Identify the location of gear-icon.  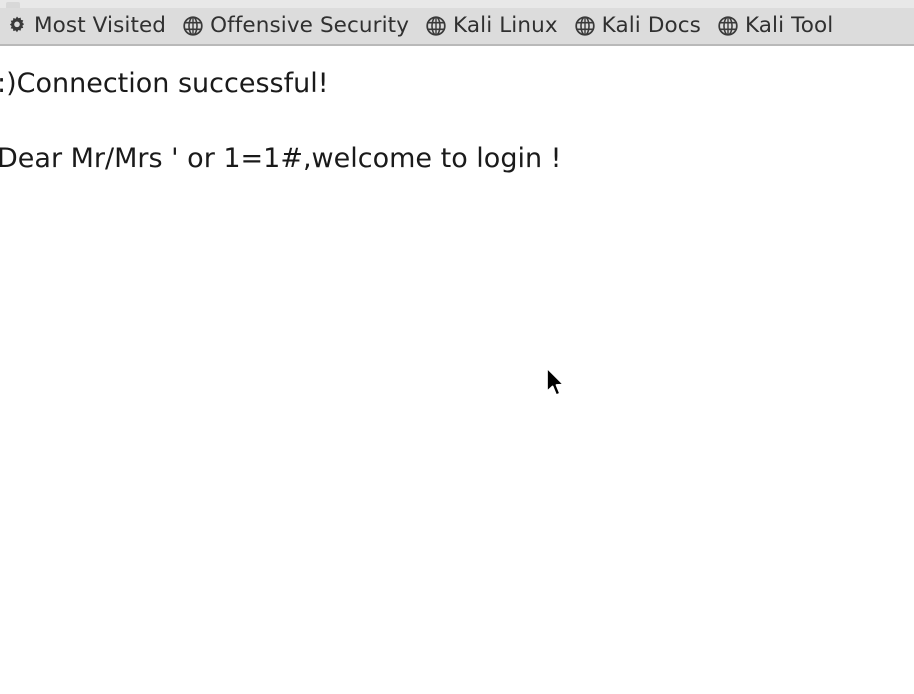
(17, 26).